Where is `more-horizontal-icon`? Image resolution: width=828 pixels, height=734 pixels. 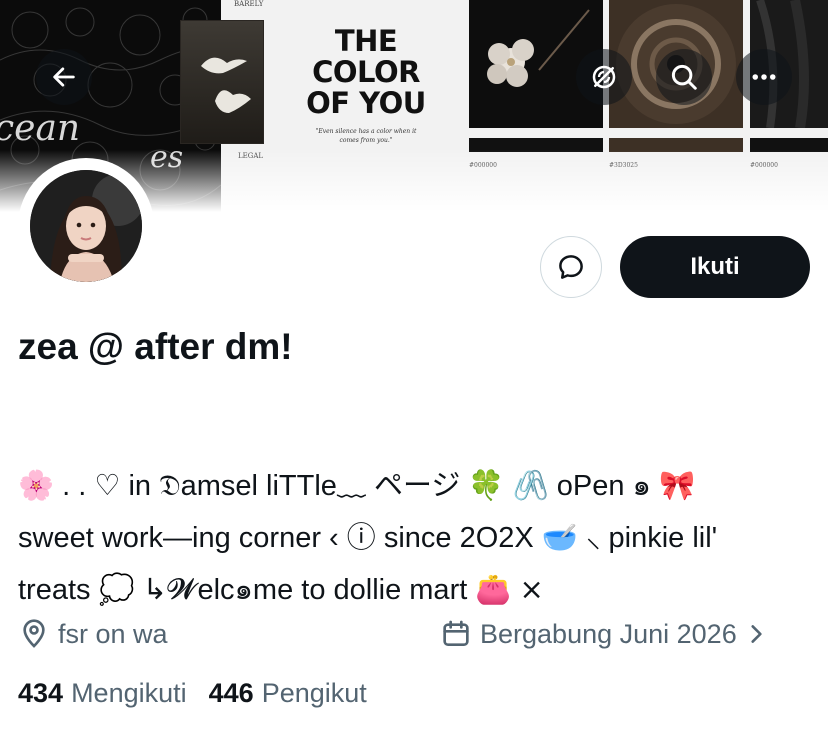 more-horizontal-icon is located at coordinates (764, 77).